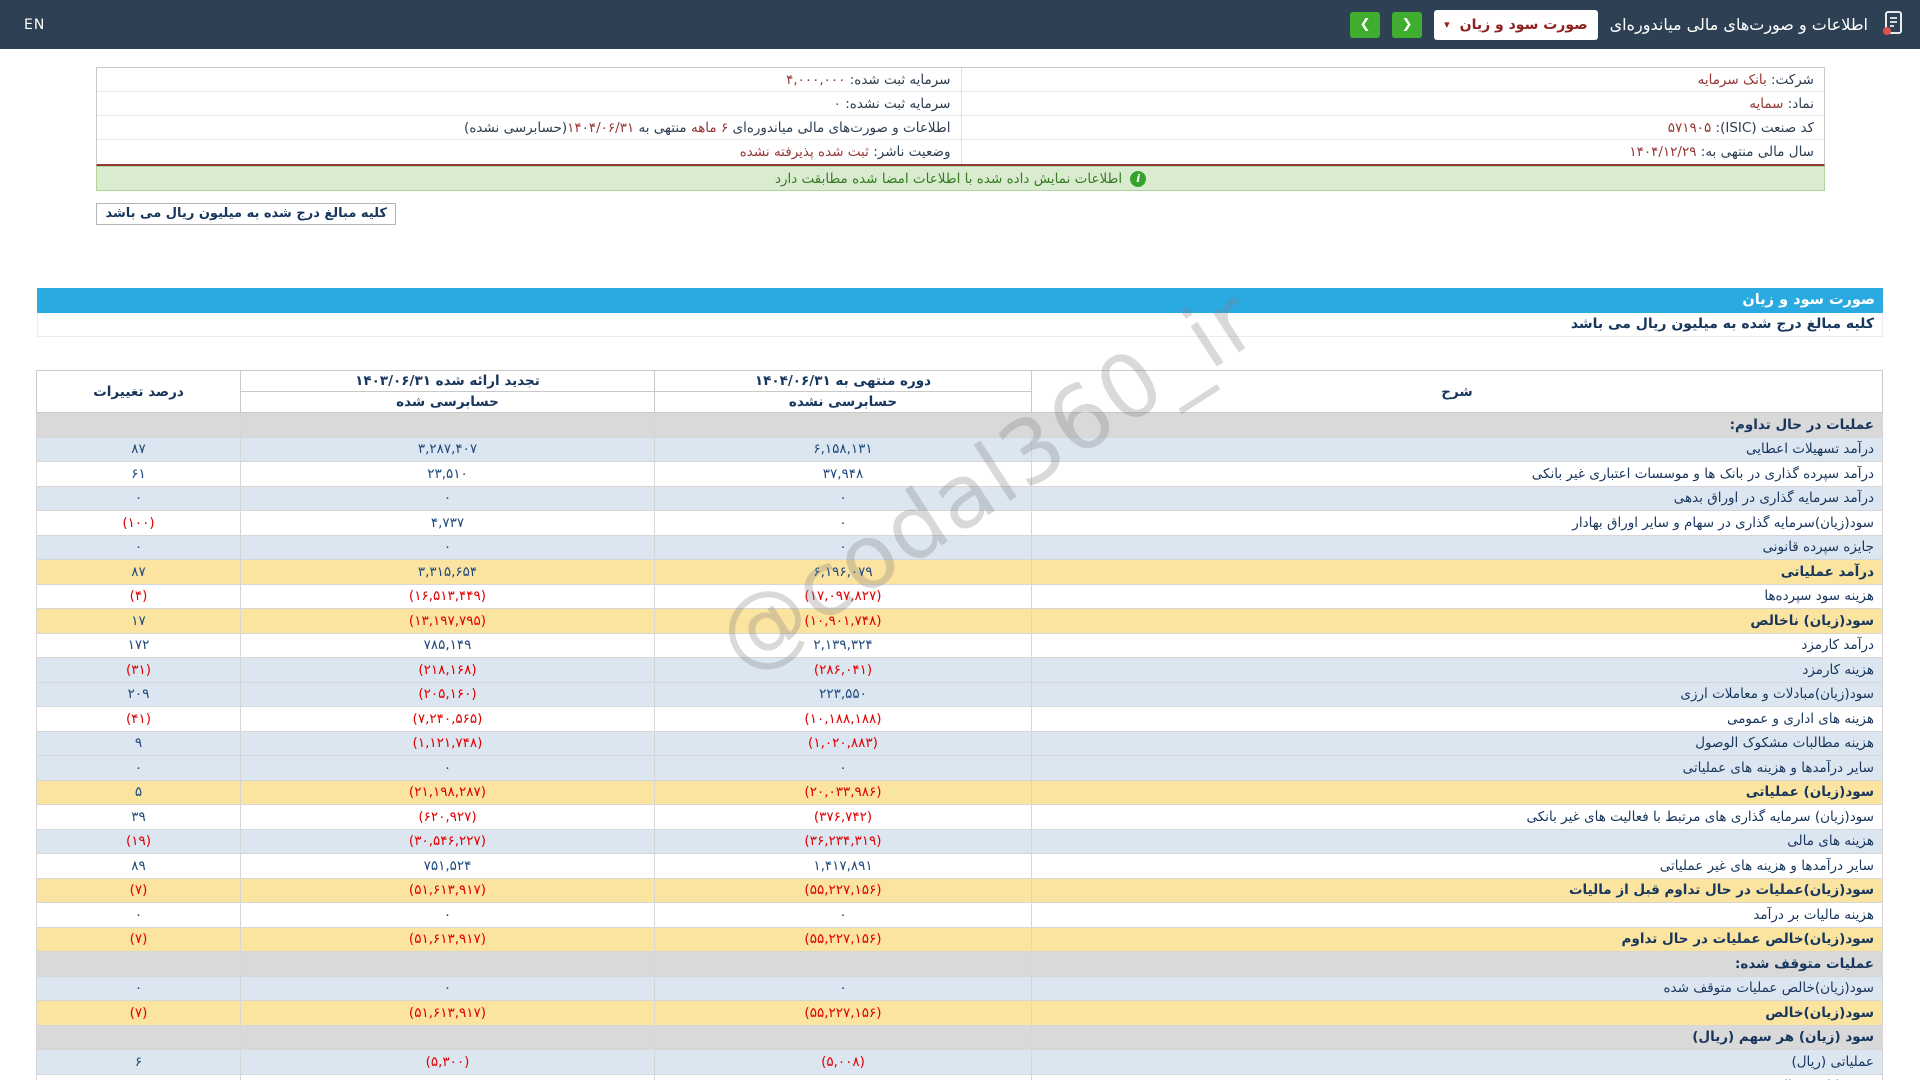 The height and width of the screenshot is (1080, 1920). I want to click on row-value: (۱۶), so click(138, 1076).